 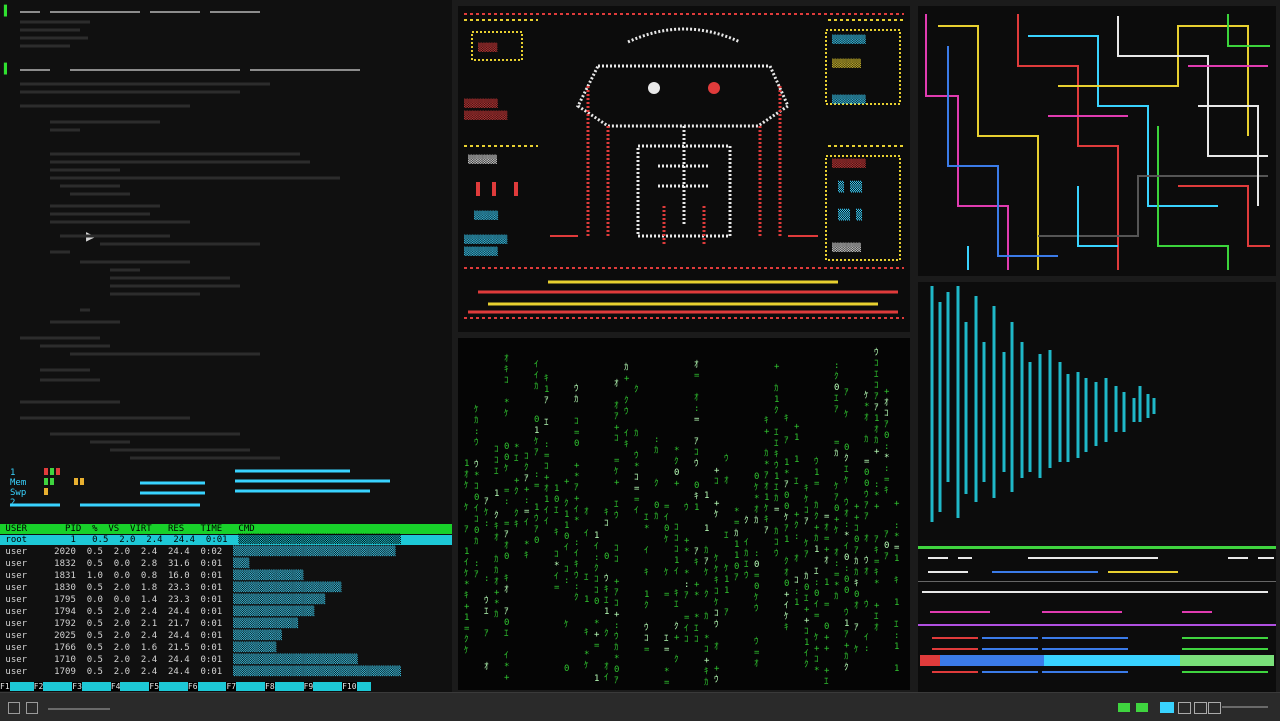 I want to click on battery-icon, so click(x=1214, y=708).